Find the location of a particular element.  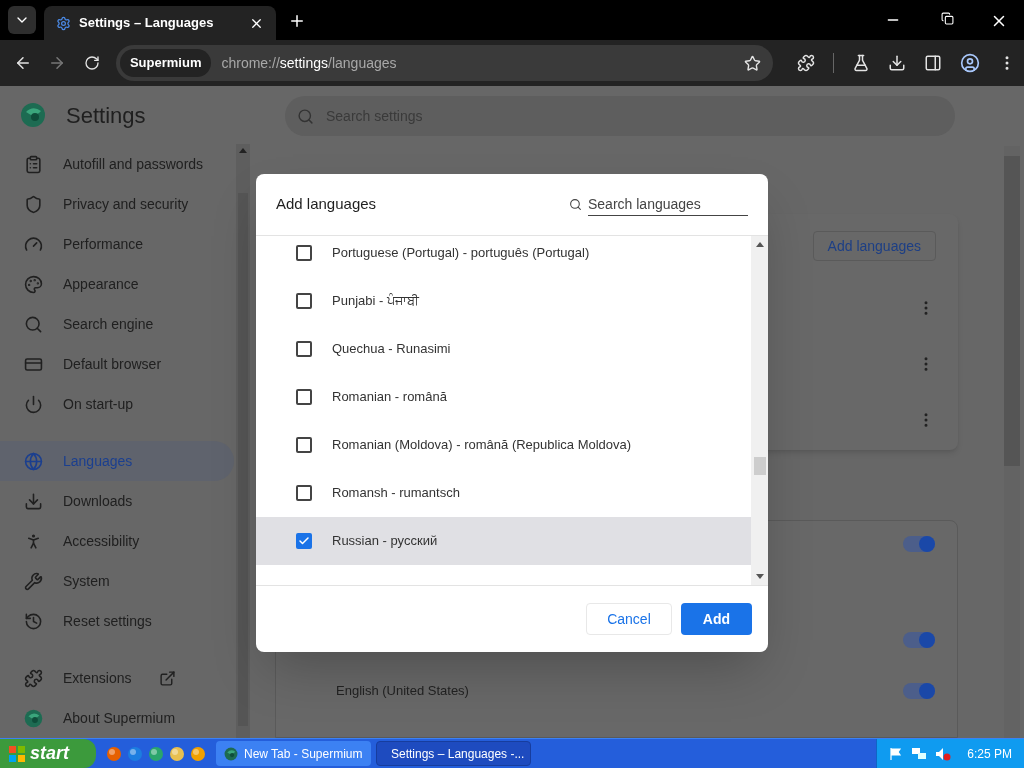

puzzle-icon is located at coordinates (33, 678).